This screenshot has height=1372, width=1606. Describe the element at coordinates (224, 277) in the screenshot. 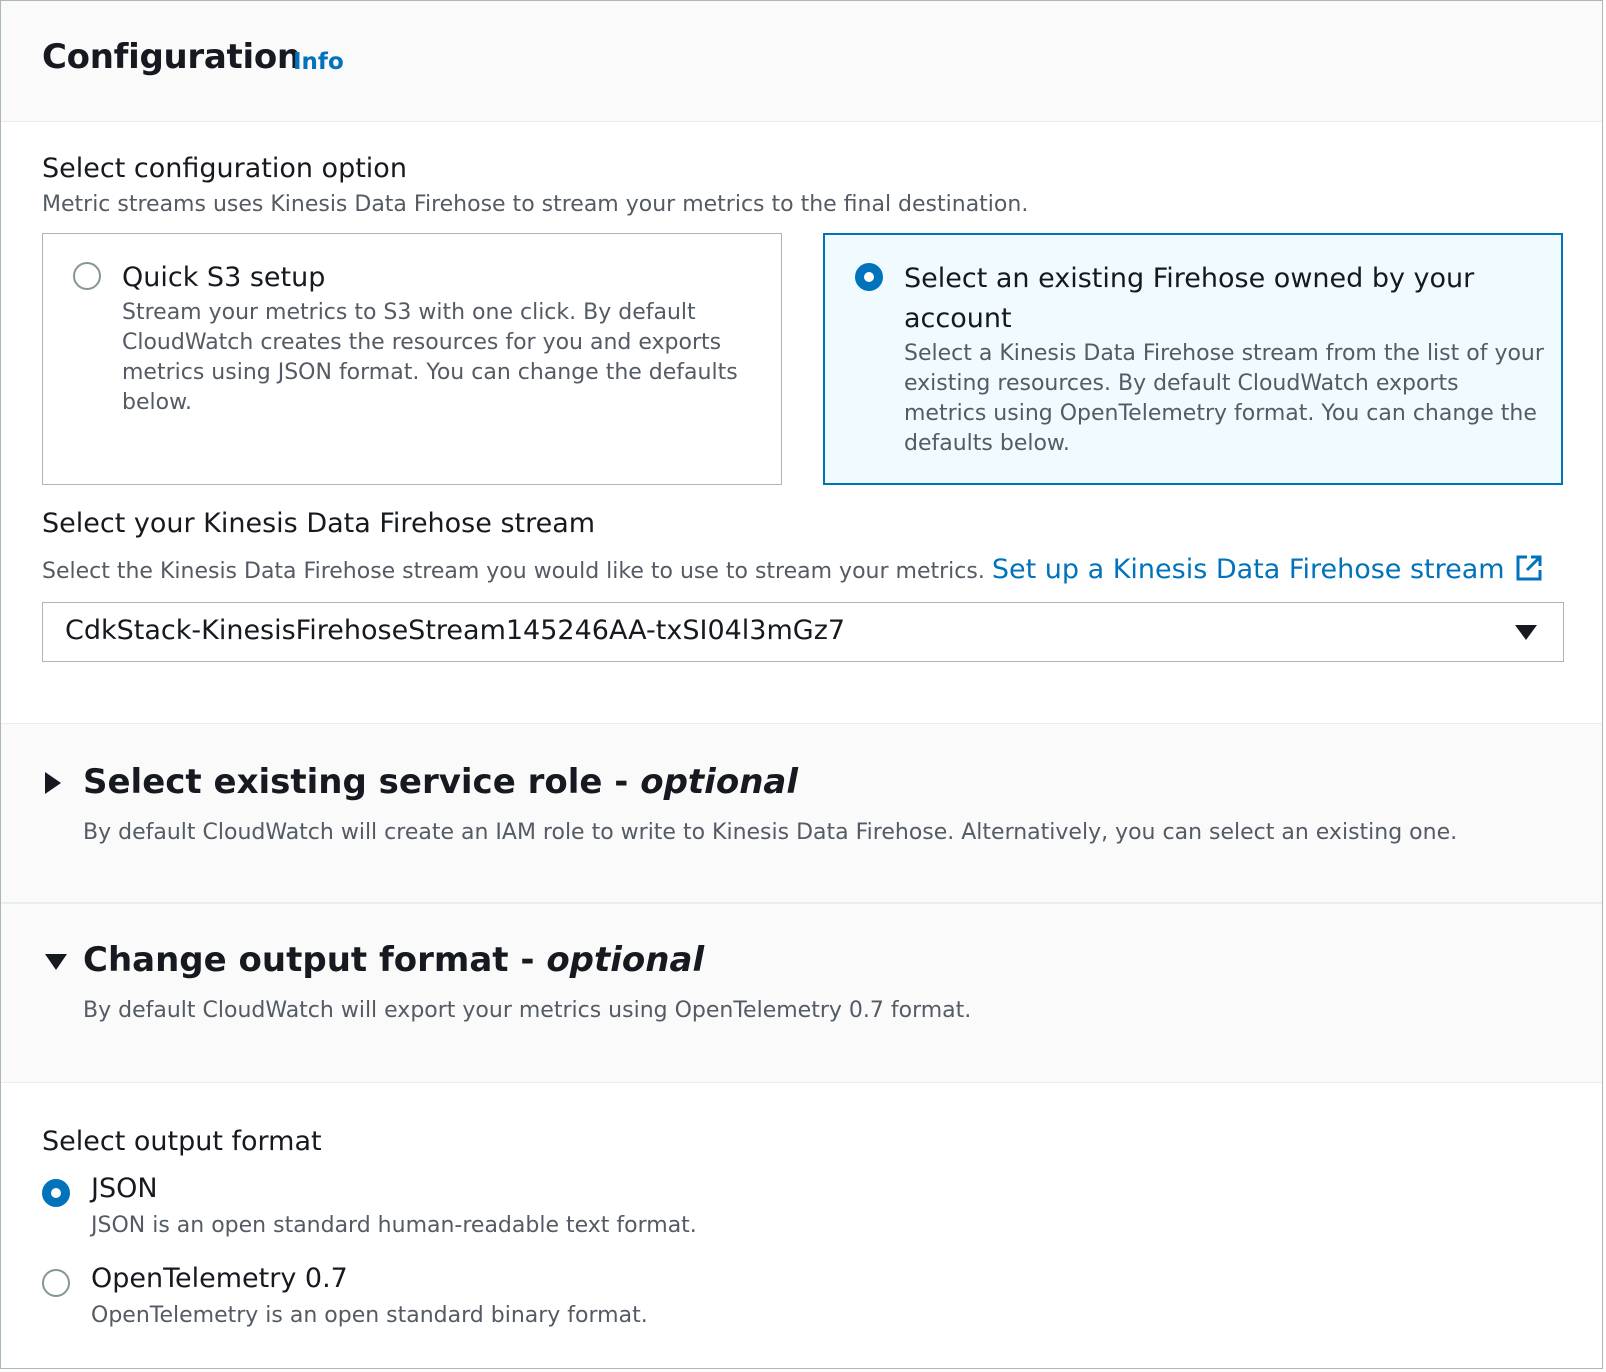

I see `tile-title: Quick S3 setup` at that location.